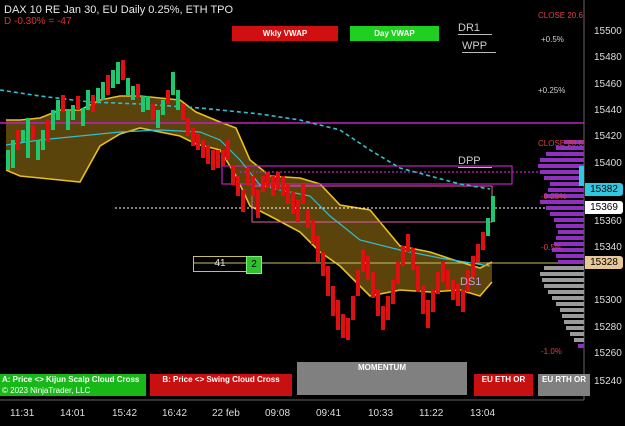 The width and height of the screenshot is (625, 426). What do you see at coordinates (608, 247) in the screenshot?
I see `y-axis-label: 15340` at bounding box center [608, 247].